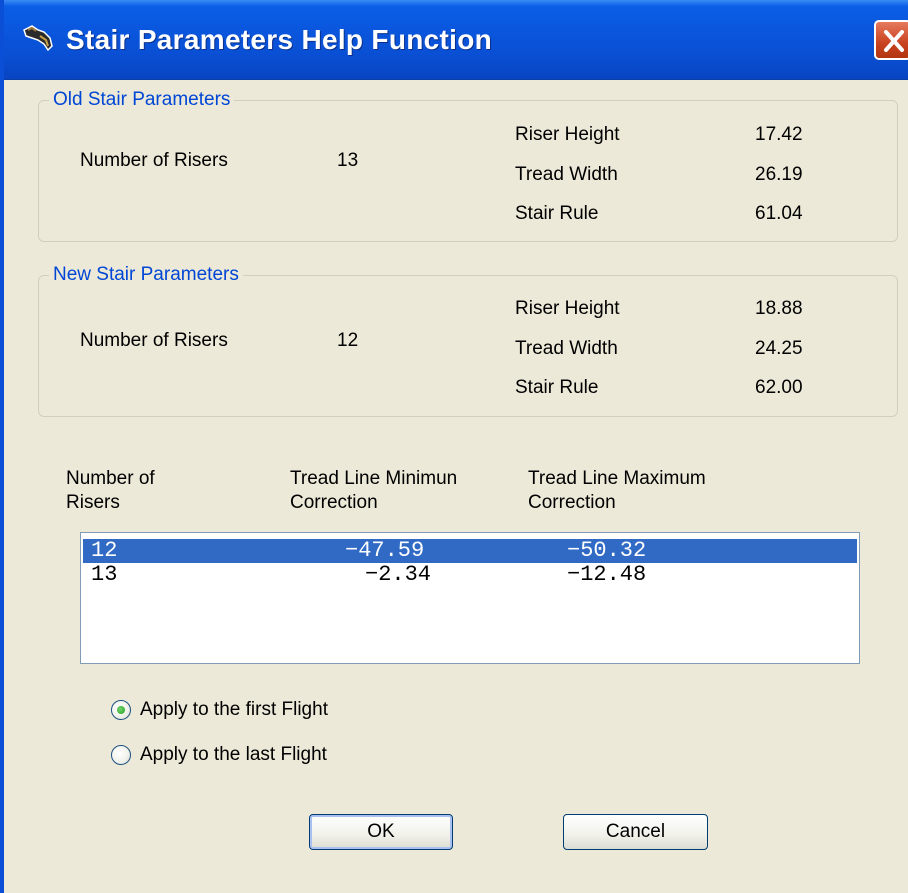 Image resolution: width=908 pixels, height=893 pixels. What do you see at coordinates (348, 340) in the screenshot?
I see `new-risers-value: 12` at bounding box center [348, 340].